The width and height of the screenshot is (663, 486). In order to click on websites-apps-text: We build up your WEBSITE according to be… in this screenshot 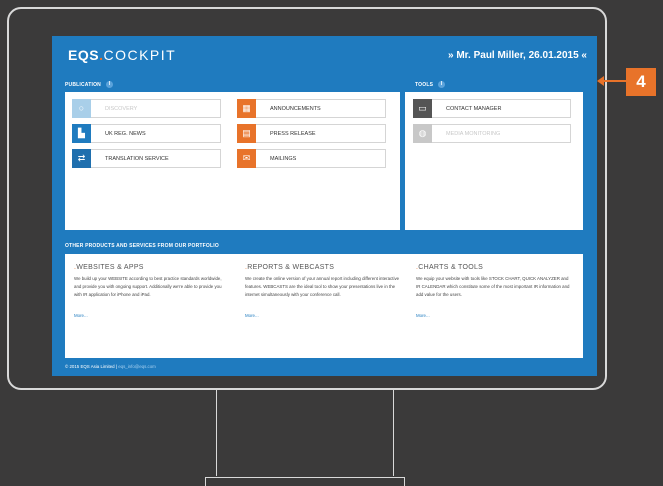, I will do `click(148, 286)`.